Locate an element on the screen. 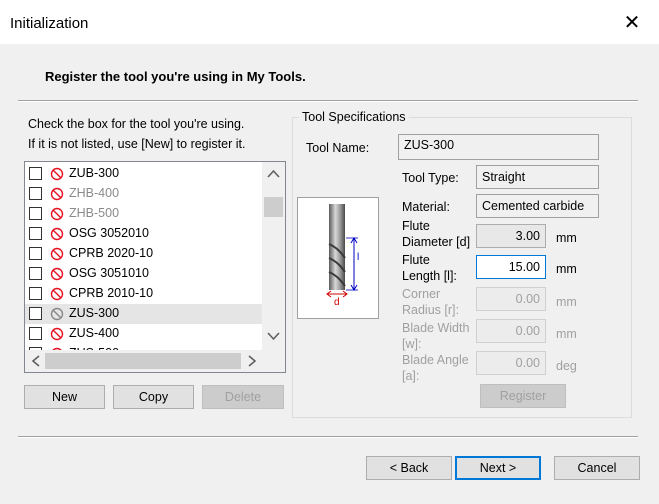 The width and height of the screenshot is (659, 504). footer-divider is located at coordinates (328, 437).